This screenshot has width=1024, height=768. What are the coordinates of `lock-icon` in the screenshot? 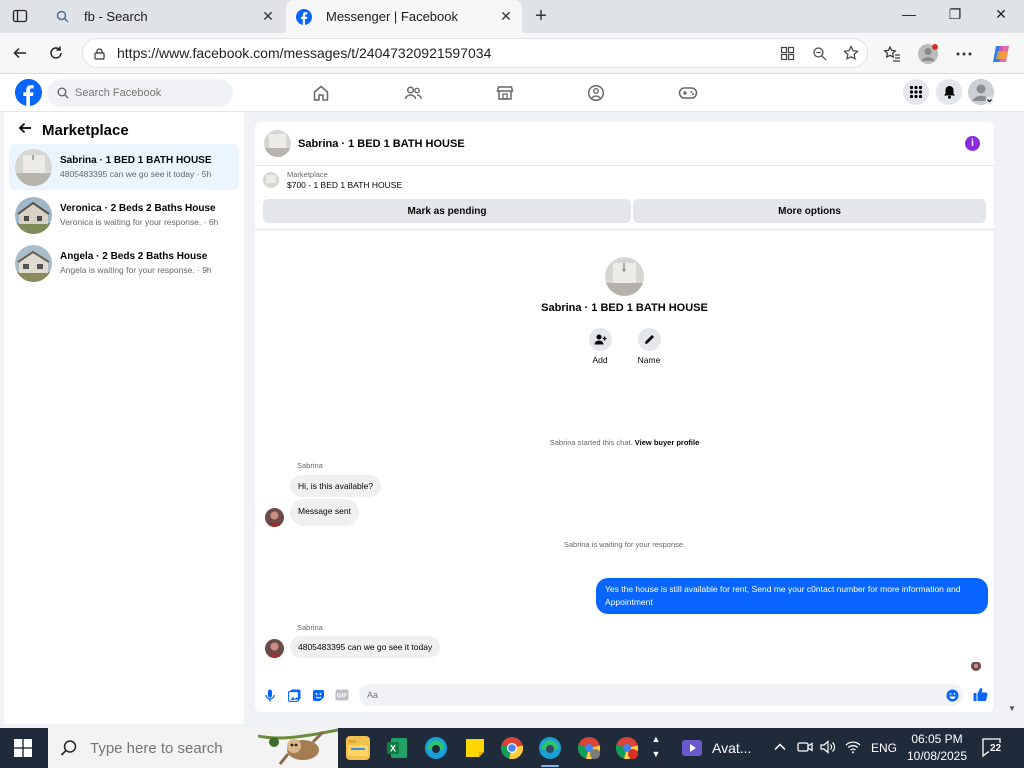 It's located at (100, 53).